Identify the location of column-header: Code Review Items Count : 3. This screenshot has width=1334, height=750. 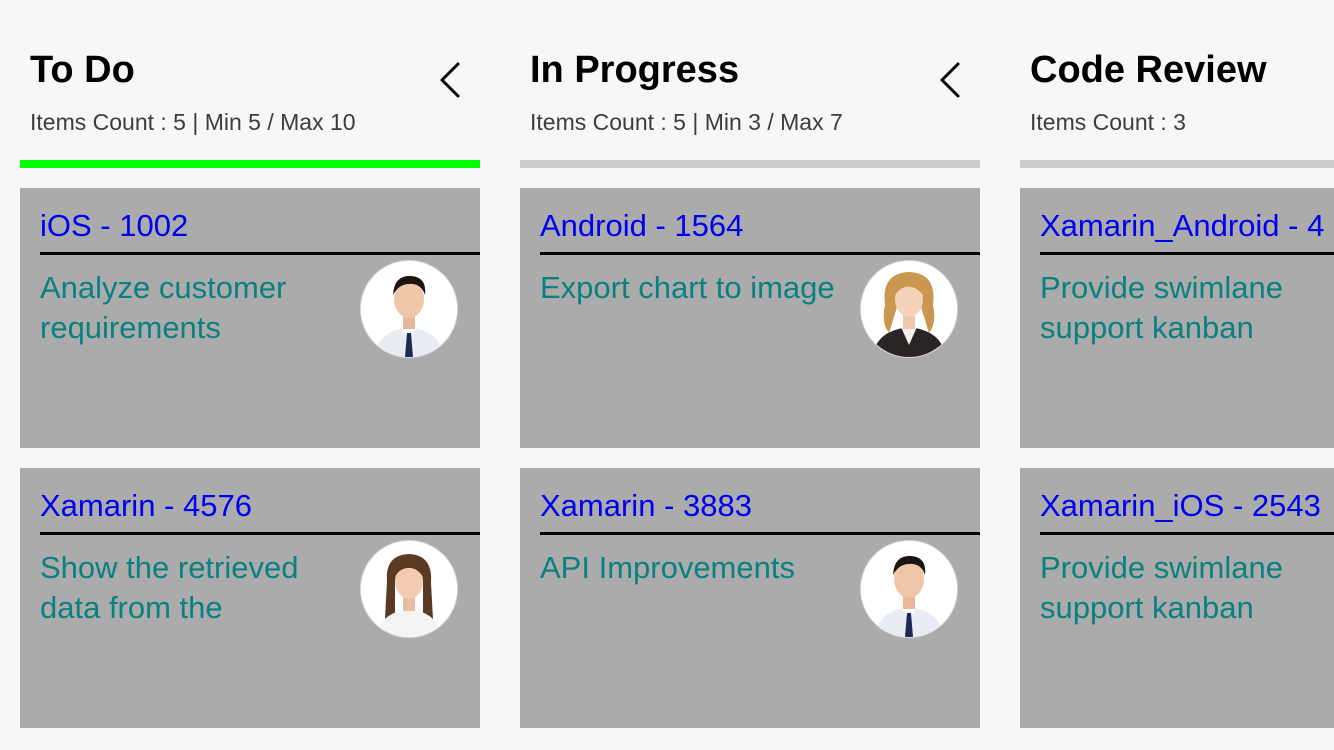
(1182, 75).